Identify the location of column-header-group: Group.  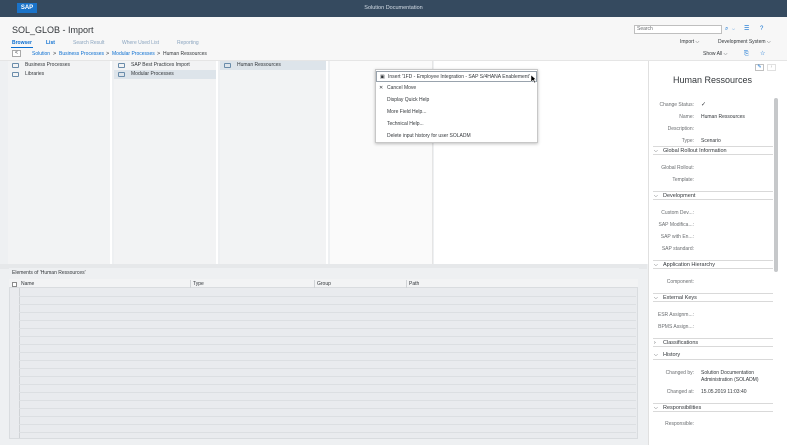
(324, 284).